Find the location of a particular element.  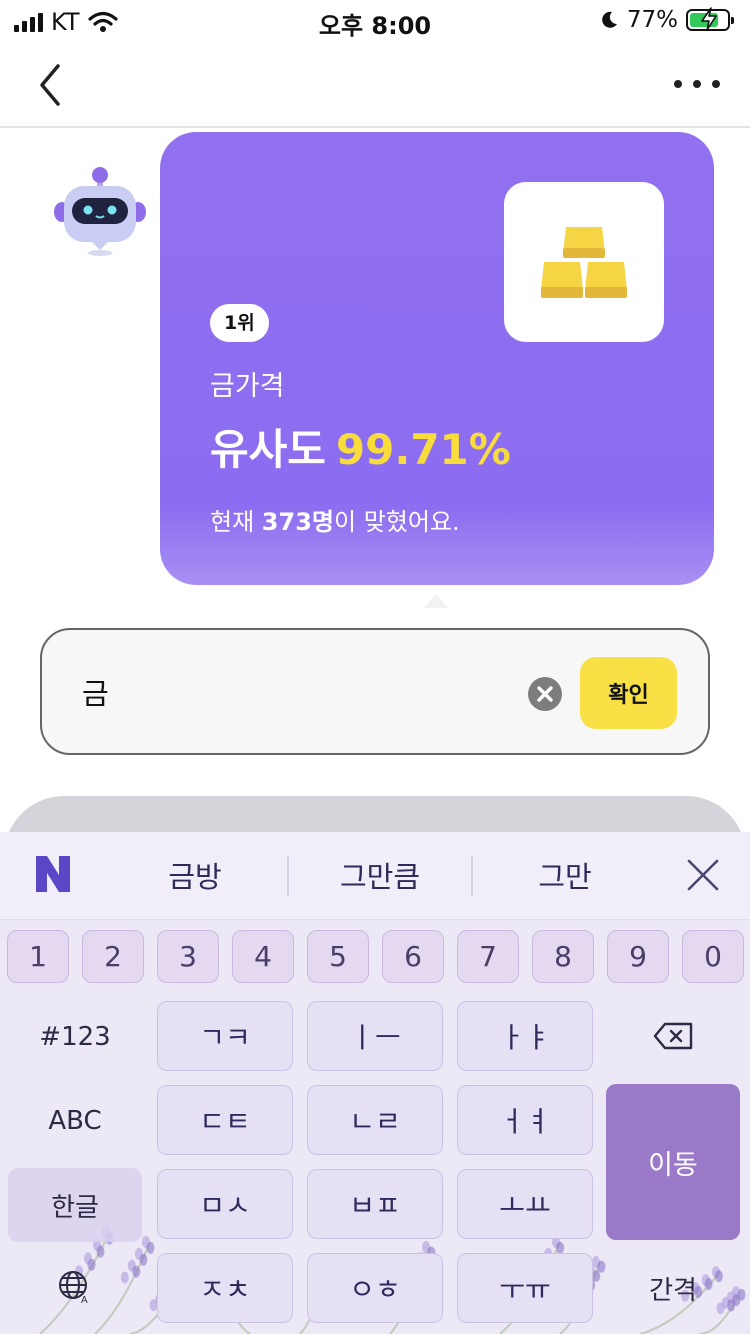

key-2: 2 is located at coordinates (113, 956).